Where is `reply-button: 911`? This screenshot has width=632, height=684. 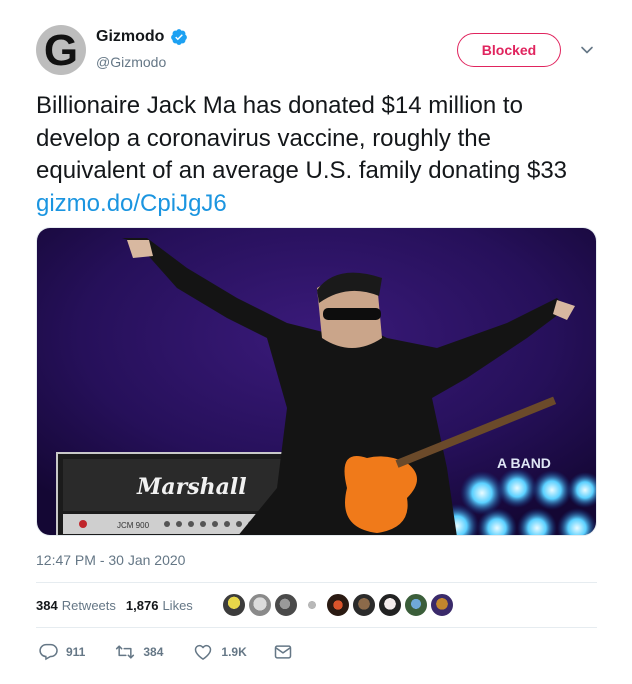 reply-button: 911 is located at coordinates (61, 652).